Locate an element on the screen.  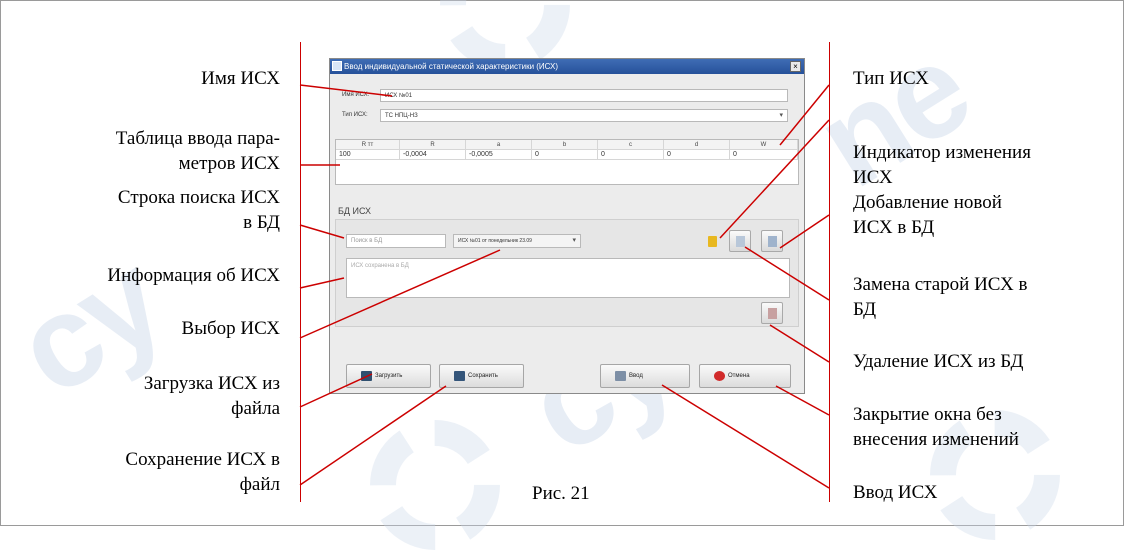
figure-caption: Рис. 21 is located at coordinates (561, 493).